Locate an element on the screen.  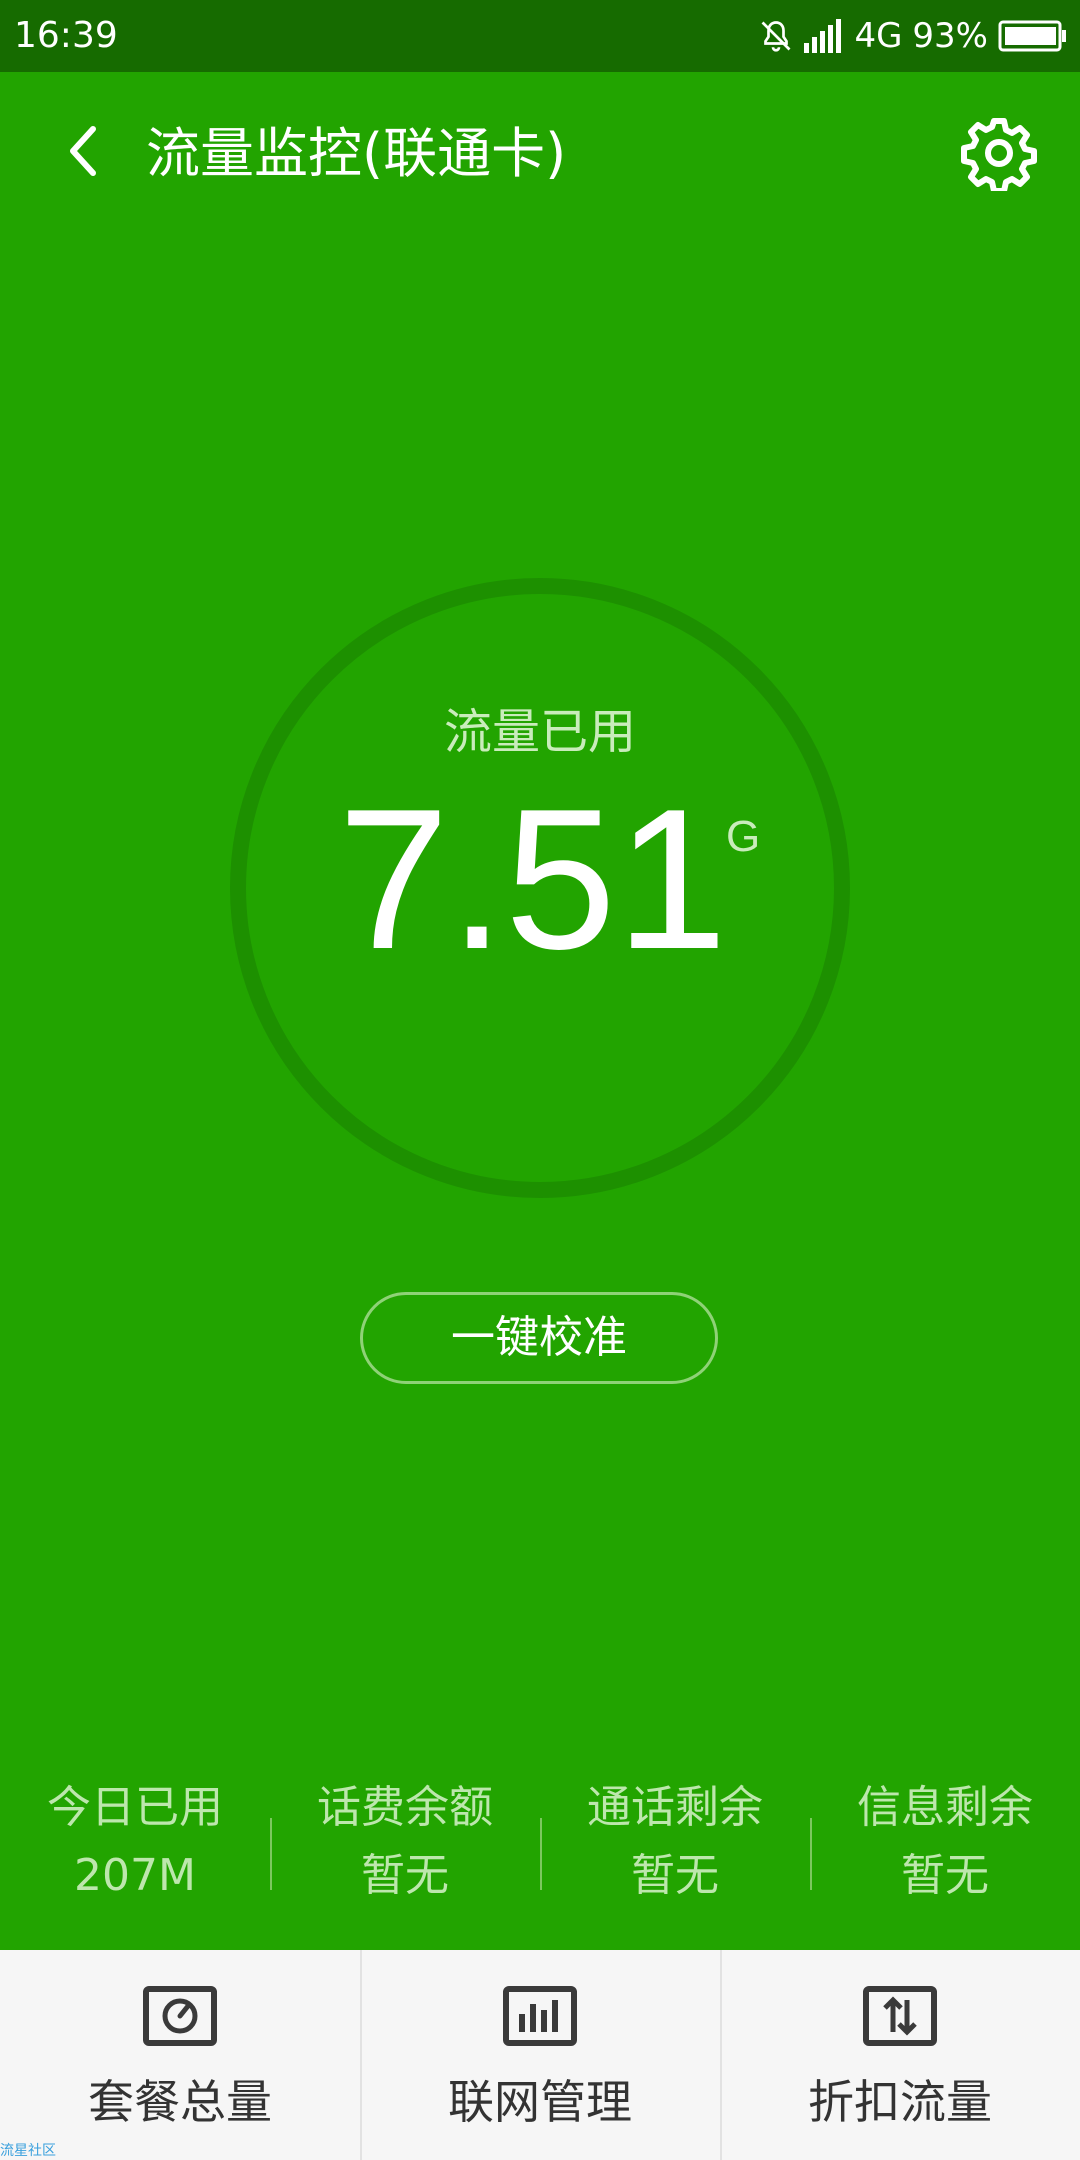
nav-label: 折扣流量 is located at coordinates (900, 2102).